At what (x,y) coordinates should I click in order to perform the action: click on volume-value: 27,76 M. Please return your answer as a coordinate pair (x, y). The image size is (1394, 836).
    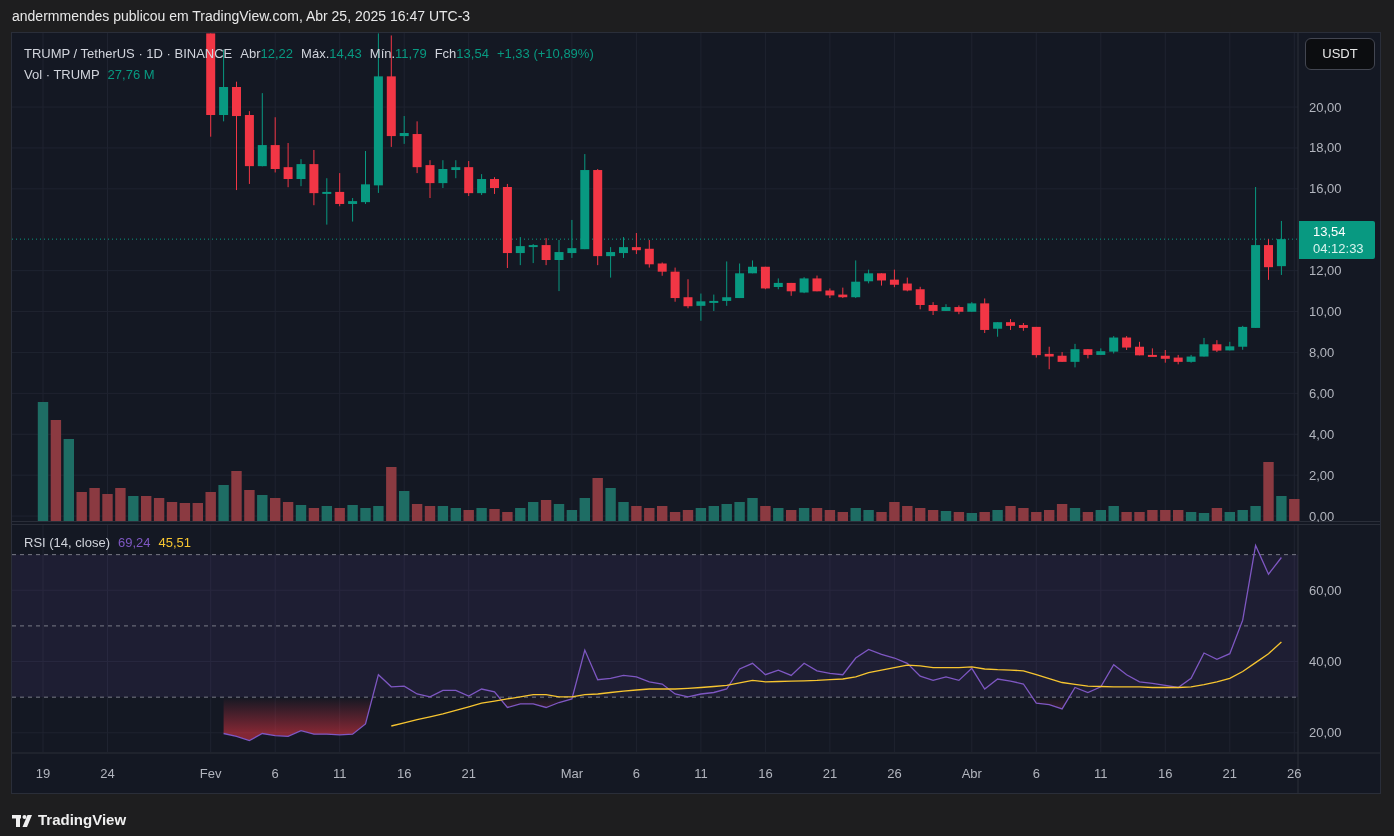
    Looking at the image, I should click on (131, 75).